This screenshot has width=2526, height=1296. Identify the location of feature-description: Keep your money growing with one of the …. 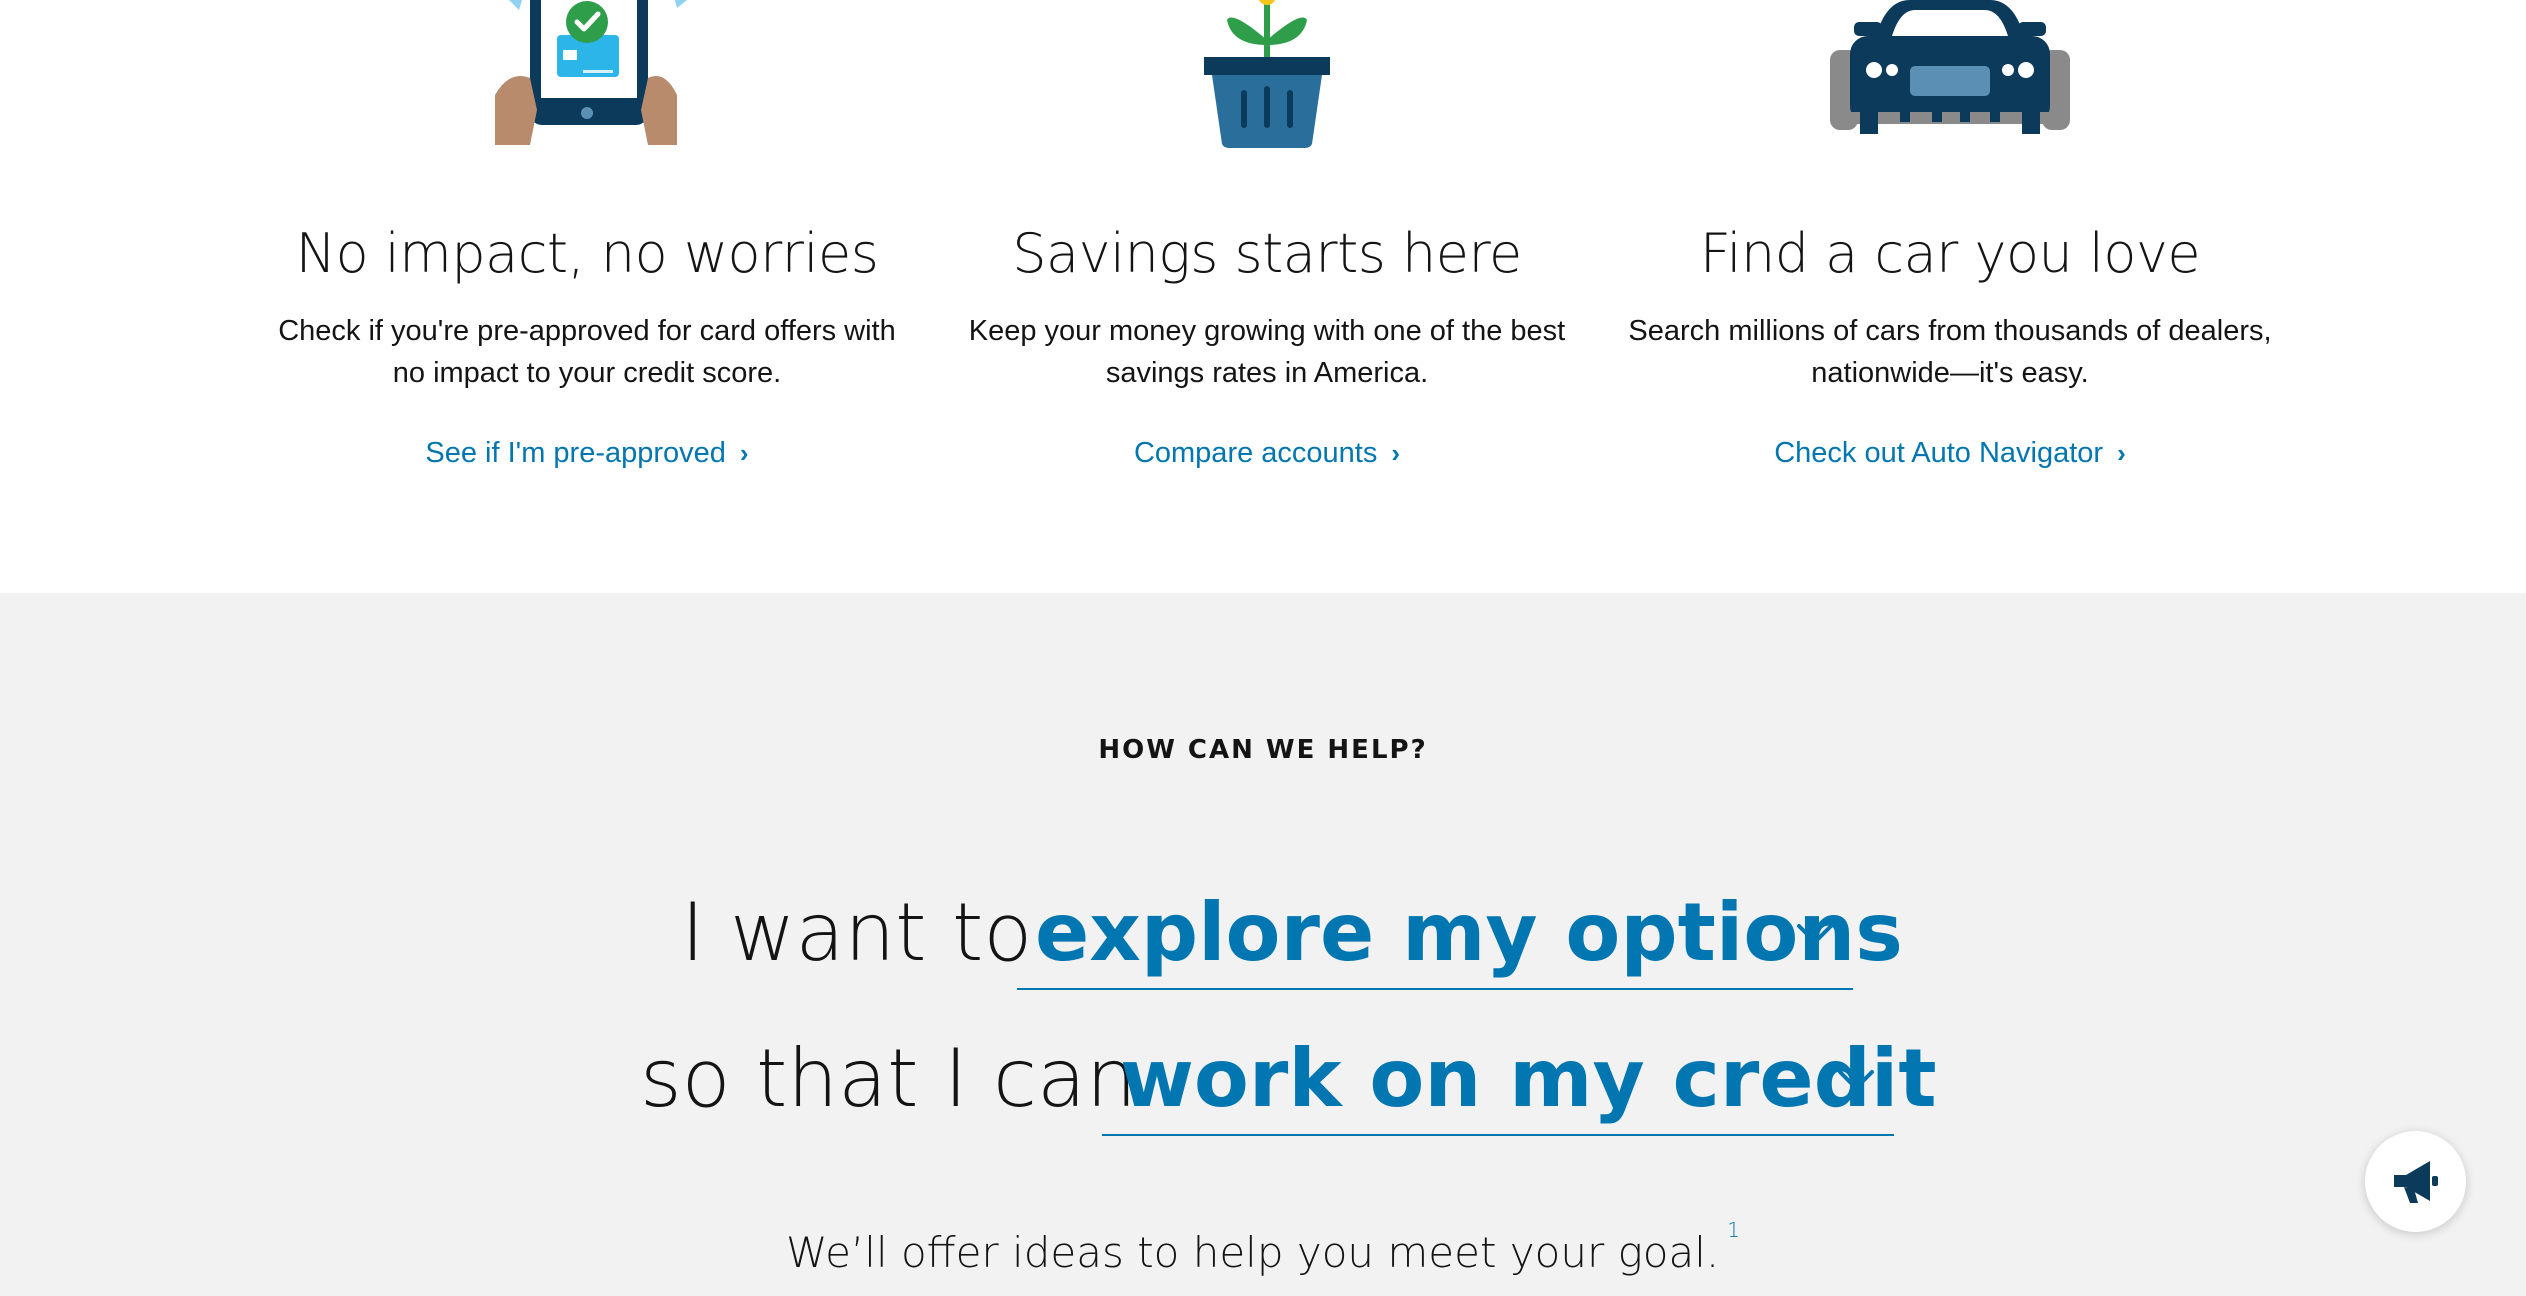
(1267, 352).